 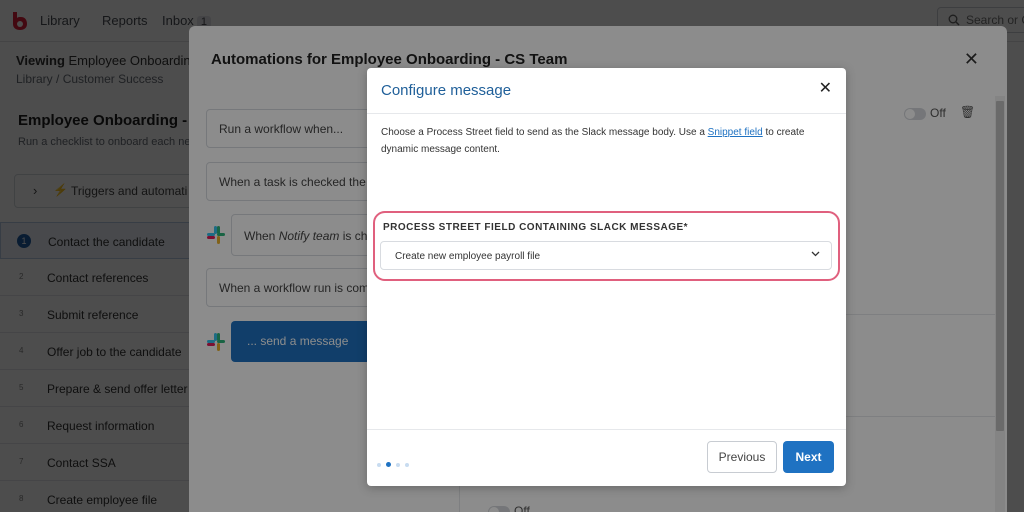 I want to click on step-indicator, so click(x=395, y=463).